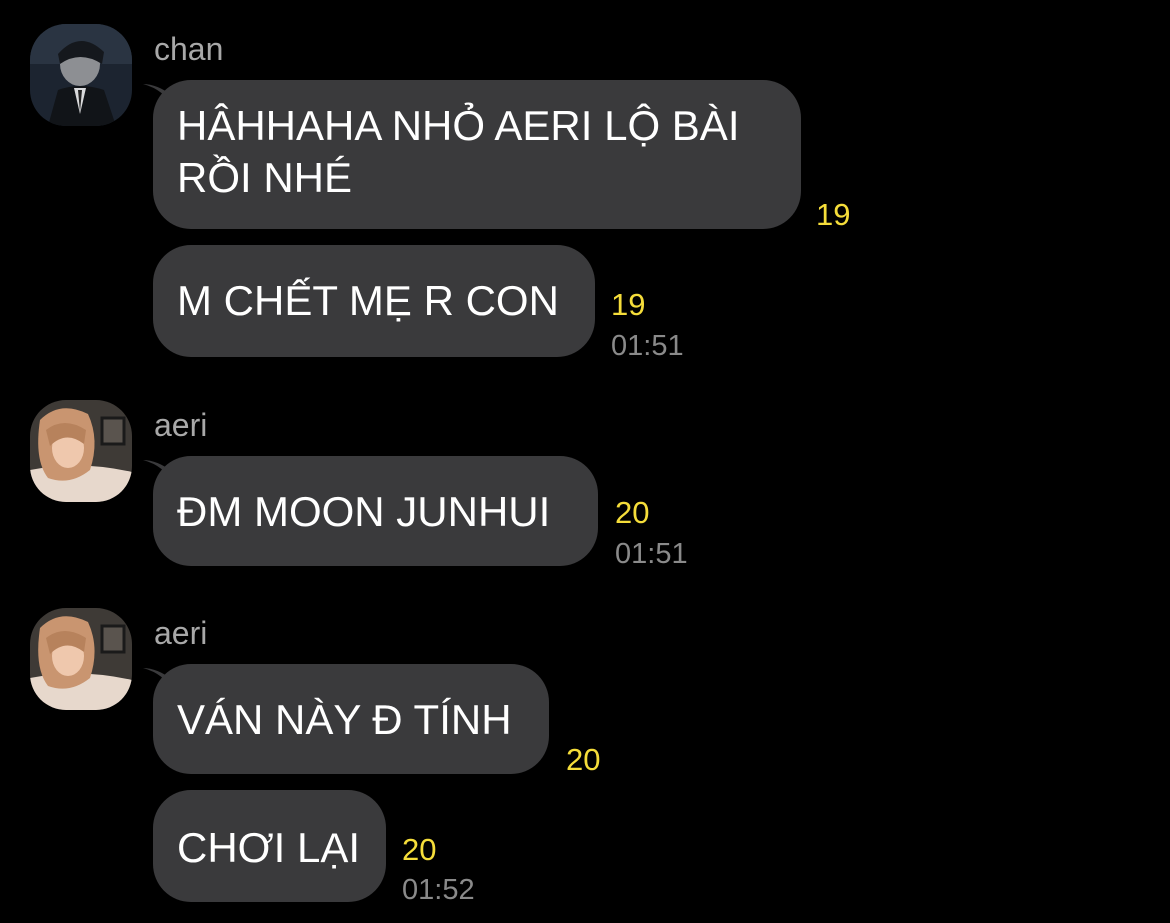 This screenshot has width=1170, height=923. Describe the element at coordinates (368, 300) in the screenshot. I see `message-text: M CHẾT MẸ R CON` at that location.